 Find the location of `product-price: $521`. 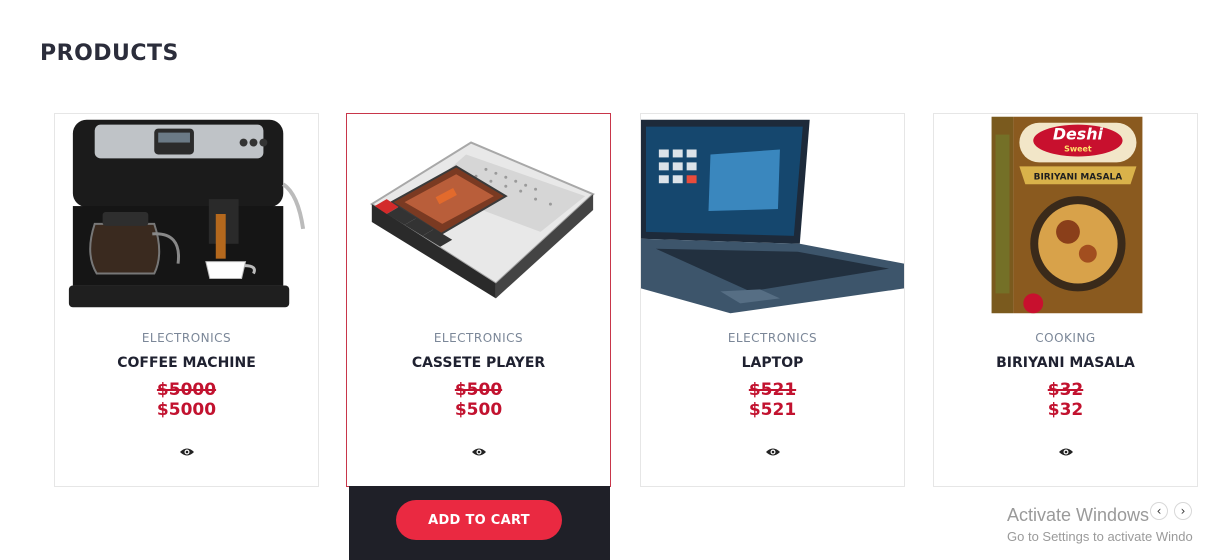

product-price: $521 is located at coordinates (772, 410).